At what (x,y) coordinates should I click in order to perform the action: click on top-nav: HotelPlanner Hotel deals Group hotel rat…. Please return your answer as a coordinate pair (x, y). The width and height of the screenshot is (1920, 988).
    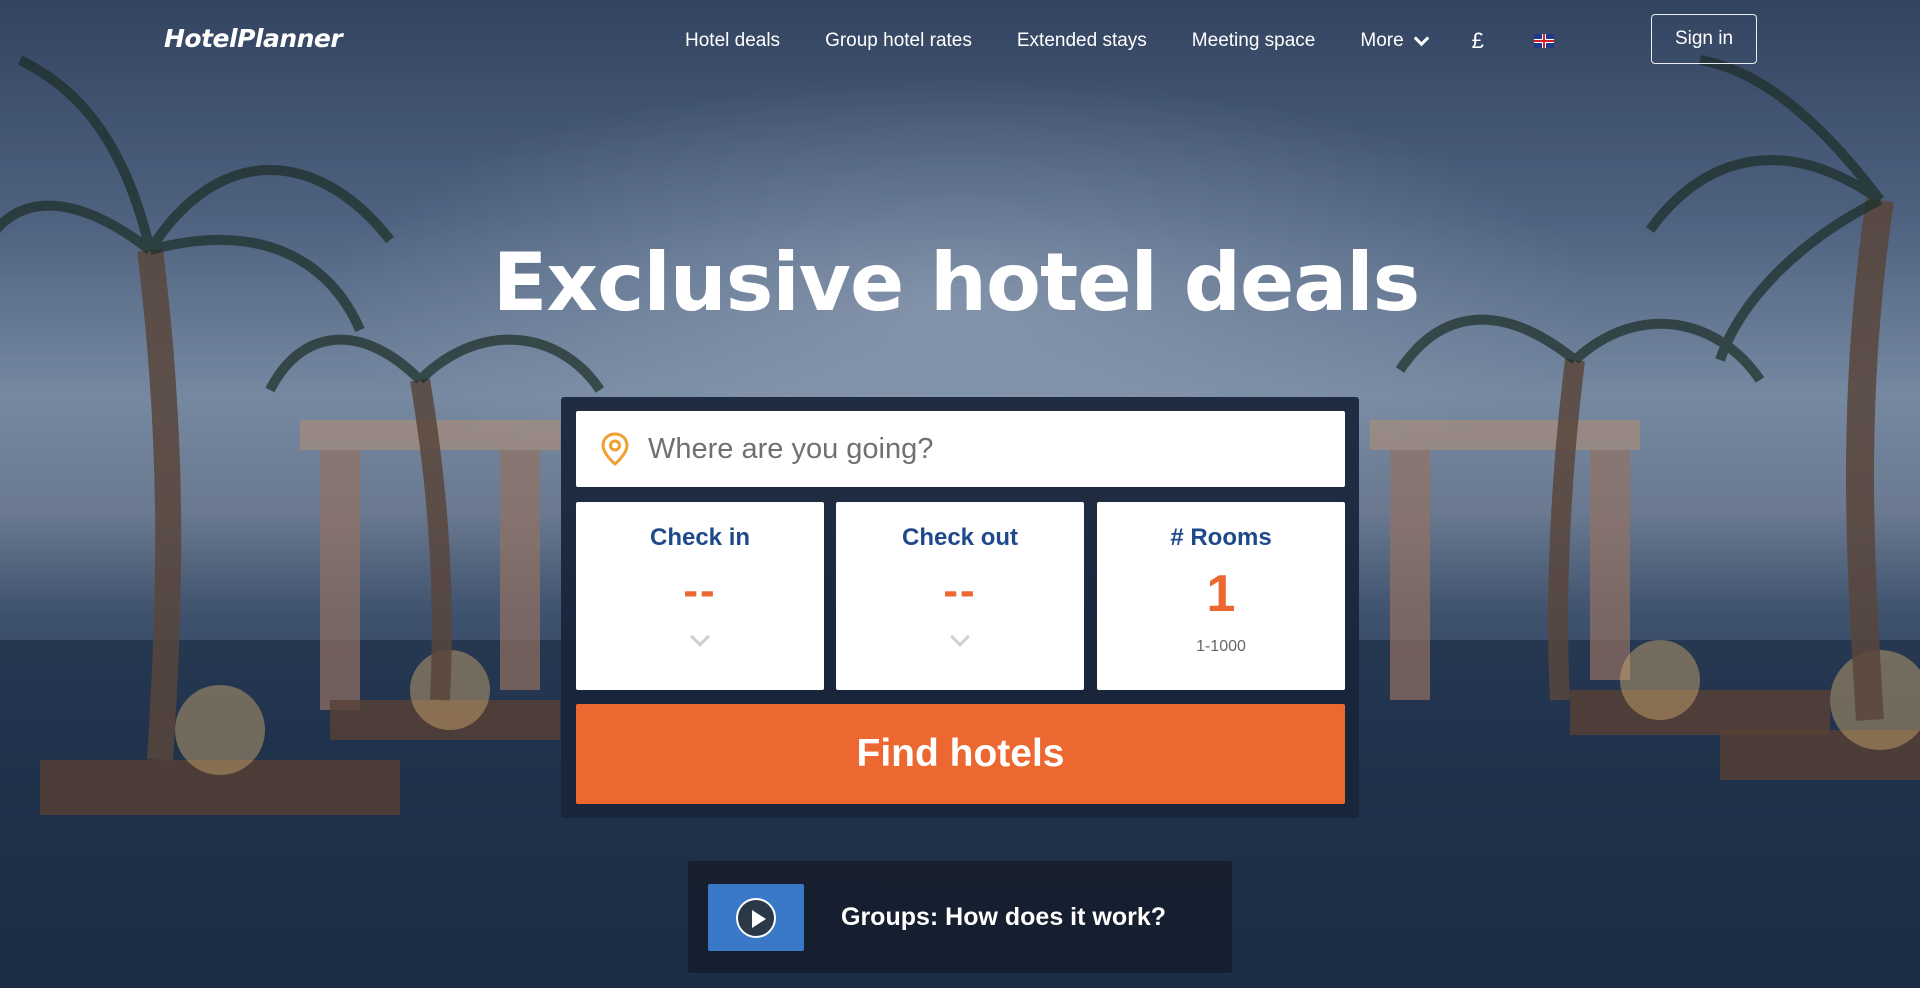
    Looking at the image, I should click on (960, 40).